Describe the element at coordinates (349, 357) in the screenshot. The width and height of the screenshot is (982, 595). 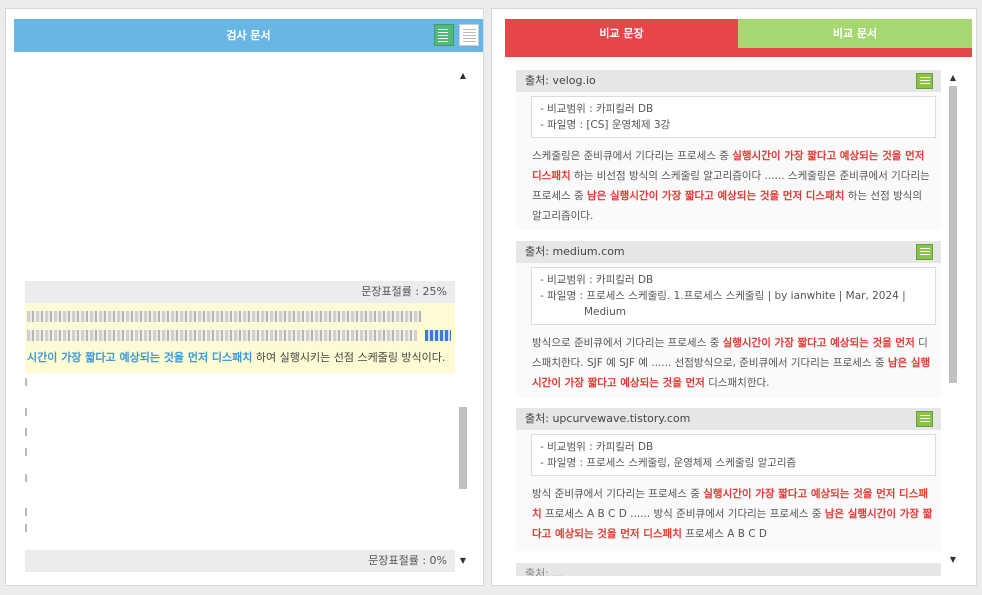
I see `sentence-rest: 하여 실행시키는 선점 스케줄링 방식이다.` at that location.